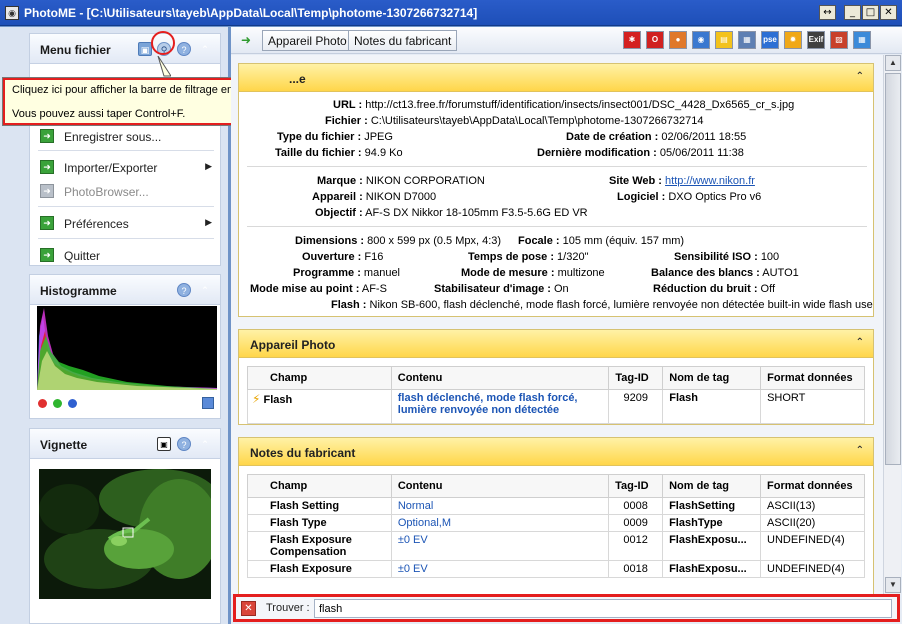 The width and height of the screenshot is (902, 624). Describe the element at coordinates (632, 40) in the screenshot. I see `red-splat-icon: ✱` at that location.